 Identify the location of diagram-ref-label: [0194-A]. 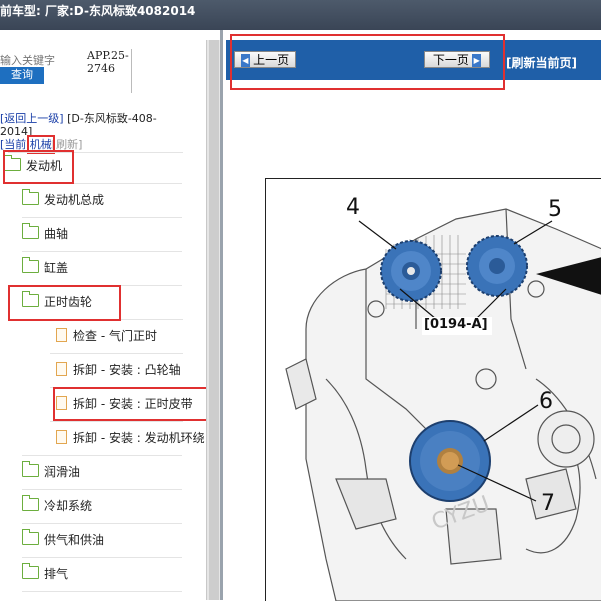
(456, 324).